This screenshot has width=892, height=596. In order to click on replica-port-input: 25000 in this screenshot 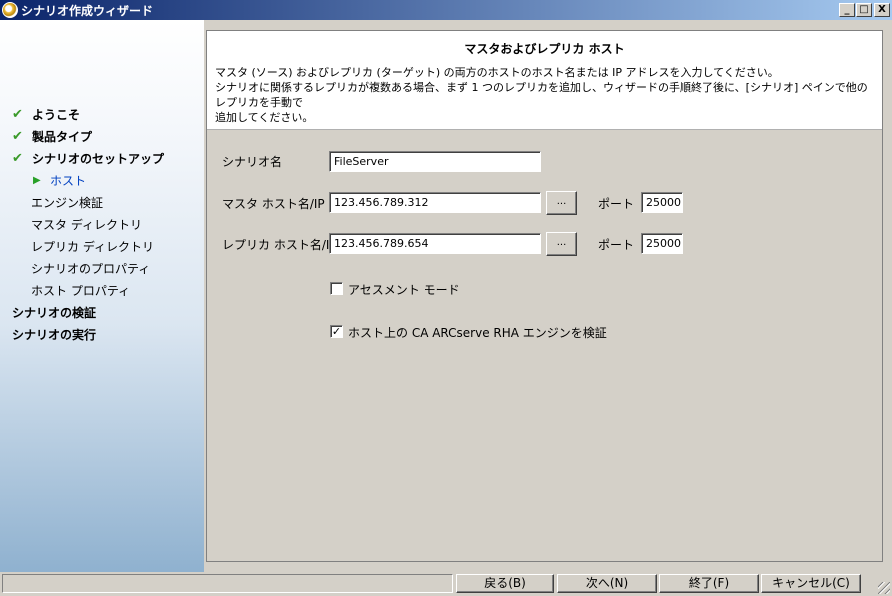, I will do `click(662, 243)`.